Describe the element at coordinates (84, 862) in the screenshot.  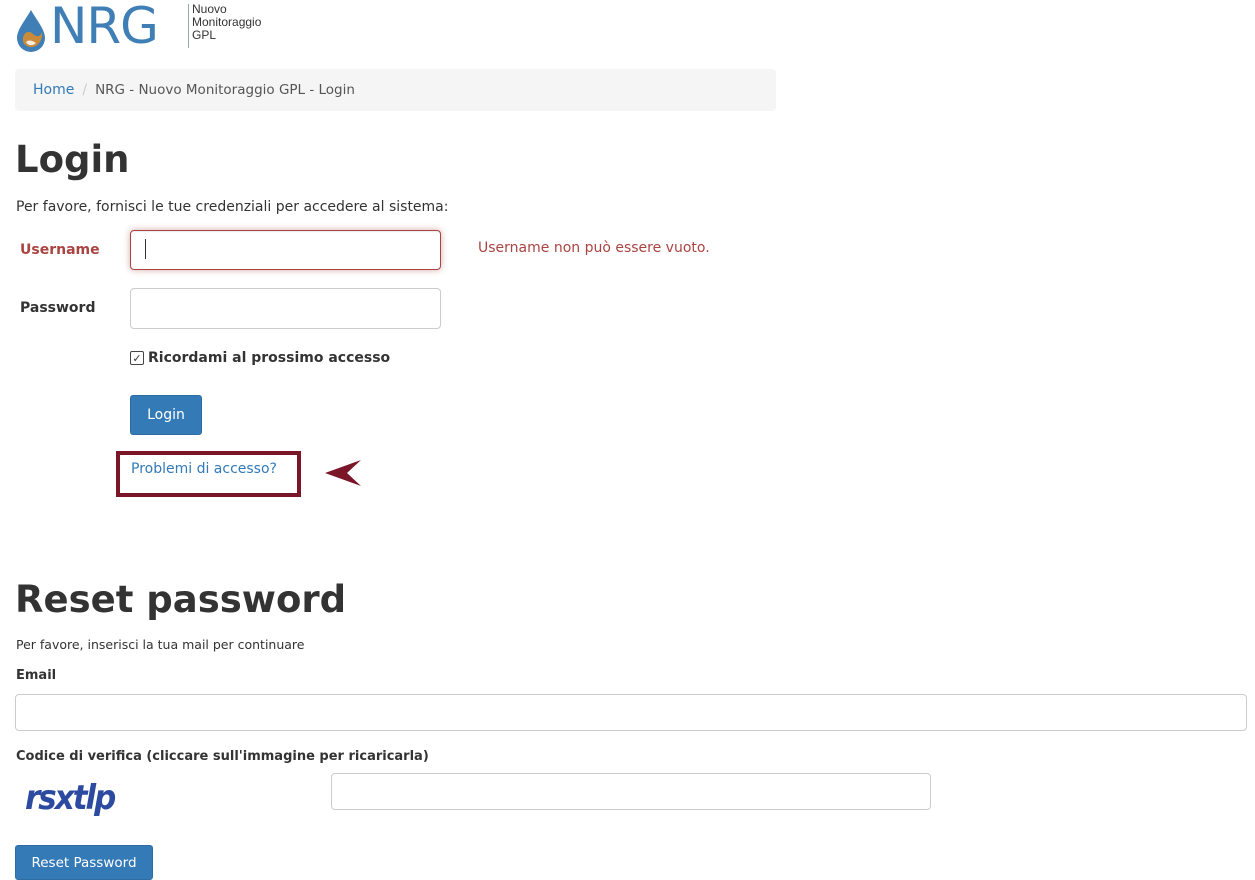
I see `reset-password-button: Reset Password` at that location.